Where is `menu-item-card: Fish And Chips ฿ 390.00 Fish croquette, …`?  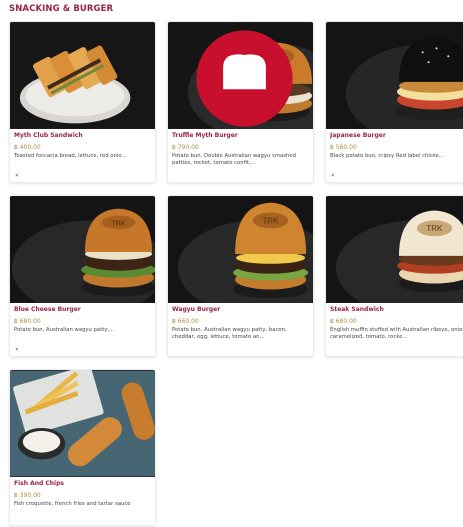
menu-item-card: Fish And Chips ฿ 390.00 Fish croquette, … is located at coordinates (82, 447).